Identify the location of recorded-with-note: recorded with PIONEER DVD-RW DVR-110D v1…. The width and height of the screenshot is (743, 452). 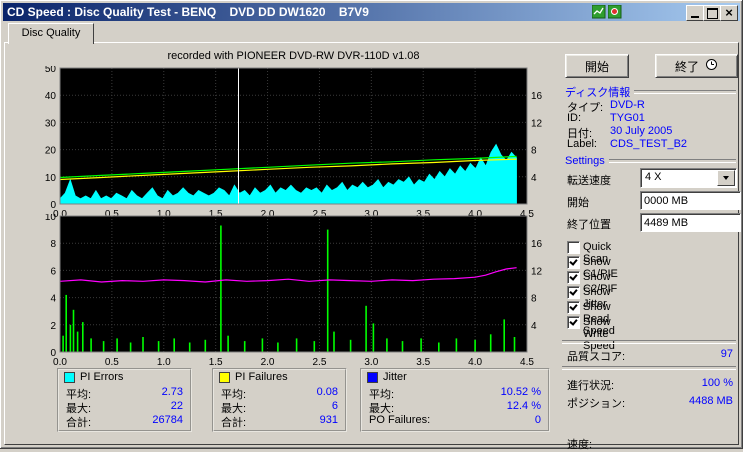
(293, 56).